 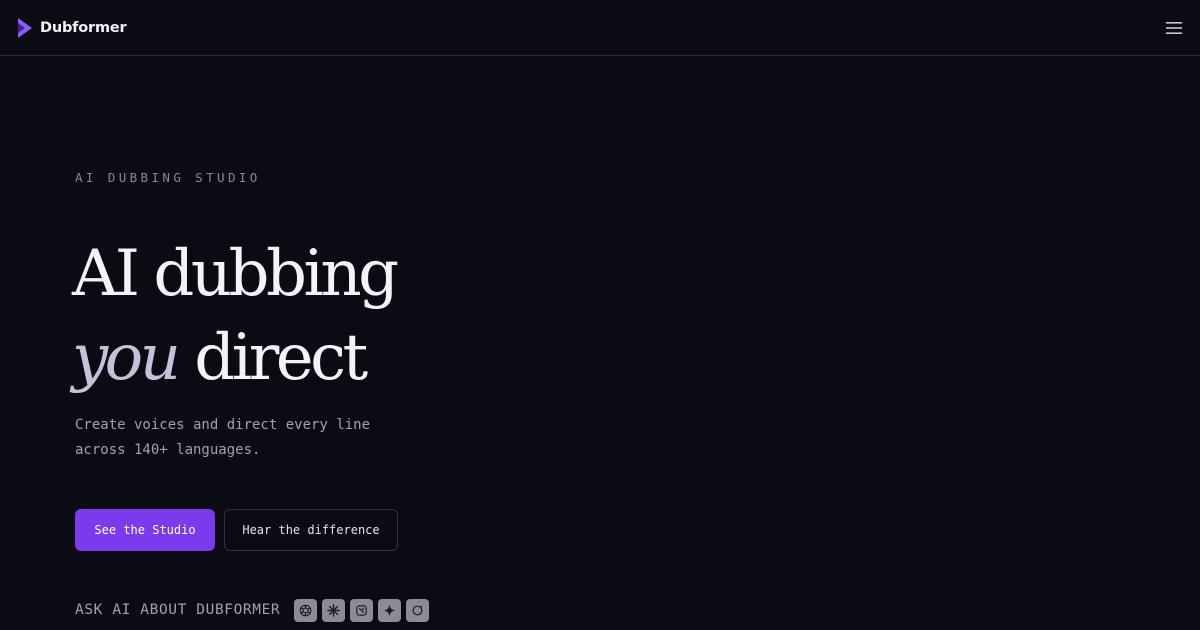 What do you see at coordinates (390, 610) in the screenshot?
I see `gemini-icon` at bounding box center [390, 610].